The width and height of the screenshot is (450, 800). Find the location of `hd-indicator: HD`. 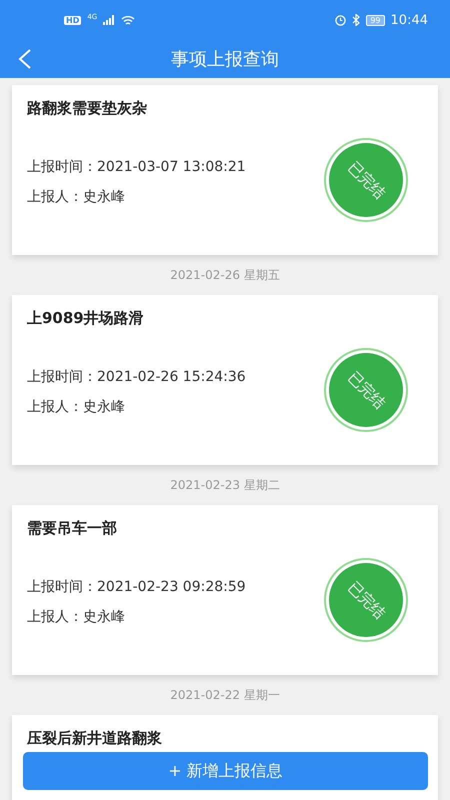

hd-indicator: HD is located at coordinates (73, 20).